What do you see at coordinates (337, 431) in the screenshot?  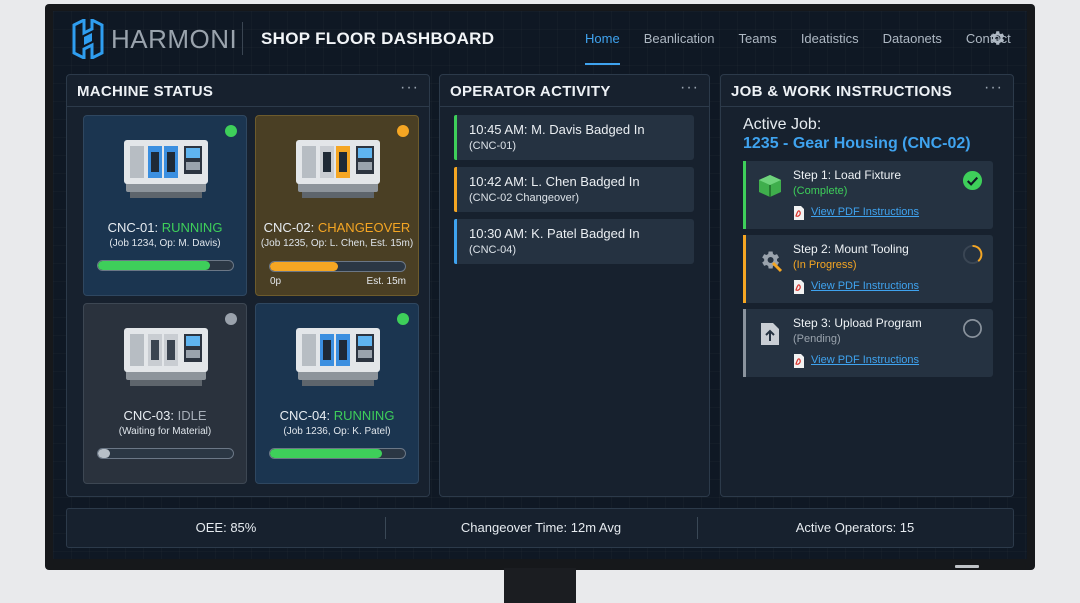 I see `machine-detail: (Job 1236, Op: K. Patel)` at bounding box center [337, 431].